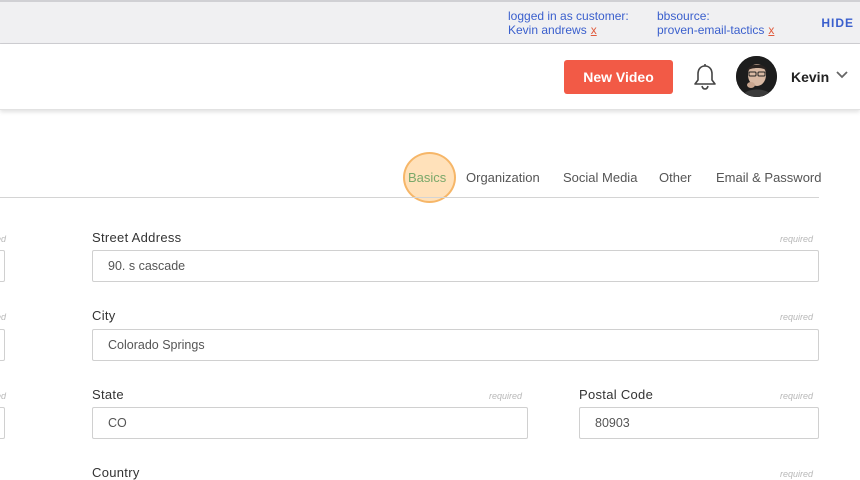 The height and width of the screenshot is (480, 860). I want to click on city-label: City, so click(104, 315).